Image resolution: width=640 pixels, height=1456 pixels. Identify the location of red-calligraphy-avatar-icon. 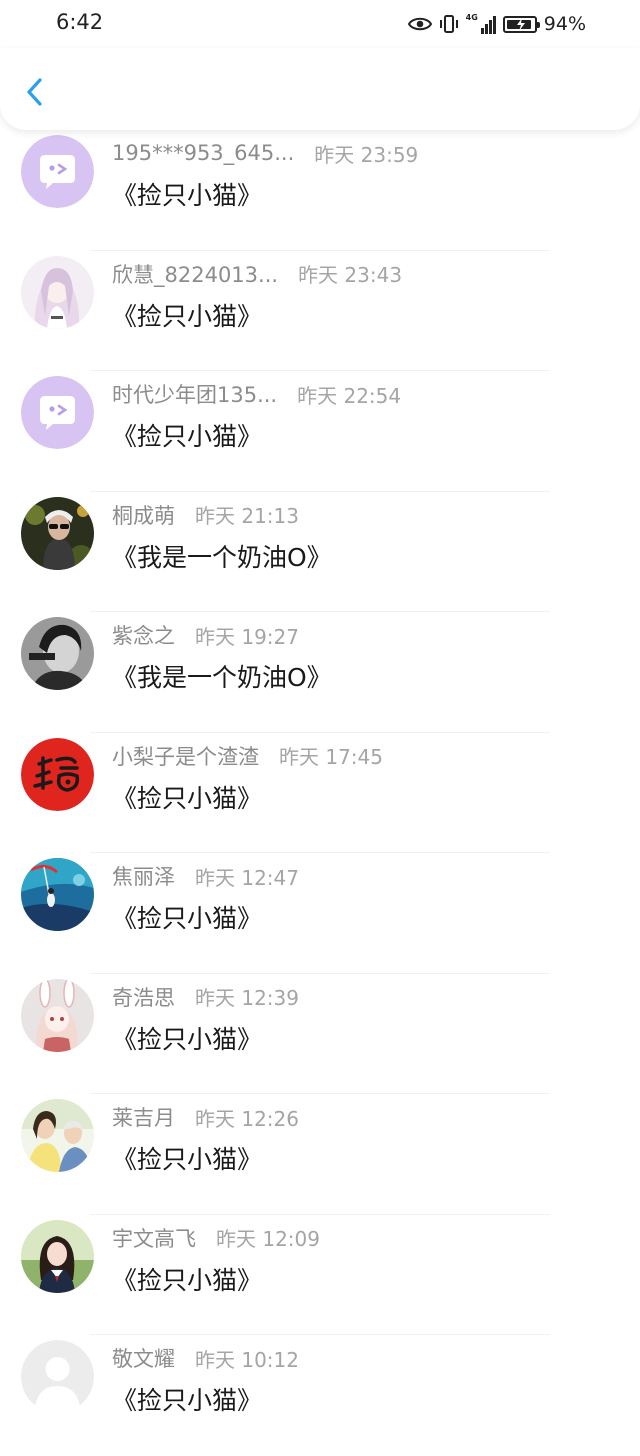
(57, 774).